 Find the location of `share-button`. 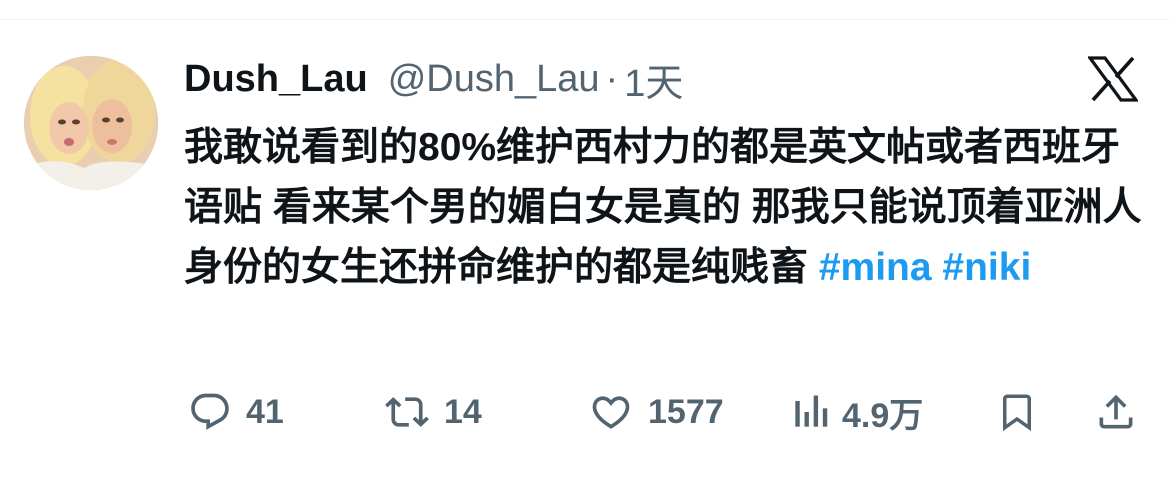

share-button is located at coordinates (1116, 412).